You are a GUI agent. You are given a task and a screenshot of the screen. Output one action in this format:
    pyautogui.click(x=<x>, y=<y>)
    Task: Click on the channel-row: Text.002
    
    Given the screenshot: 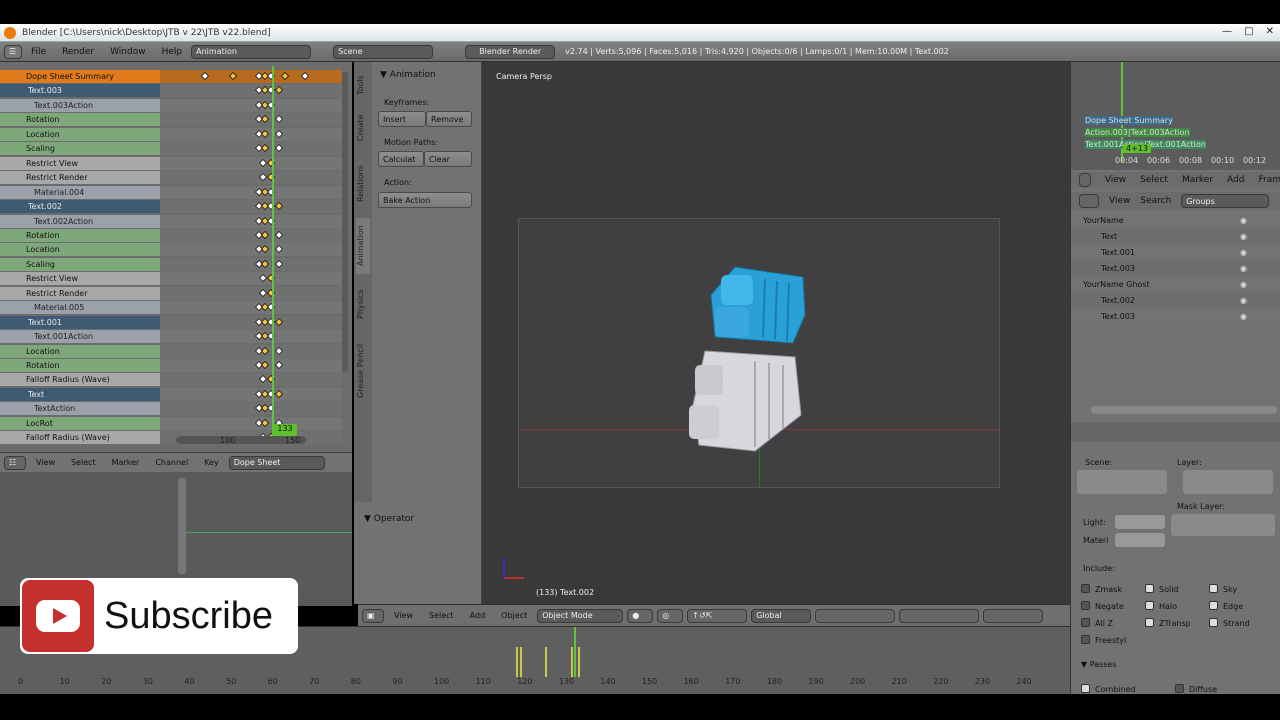 What is the action you would take?
    pyautogui.click(x=80, y=207)
    